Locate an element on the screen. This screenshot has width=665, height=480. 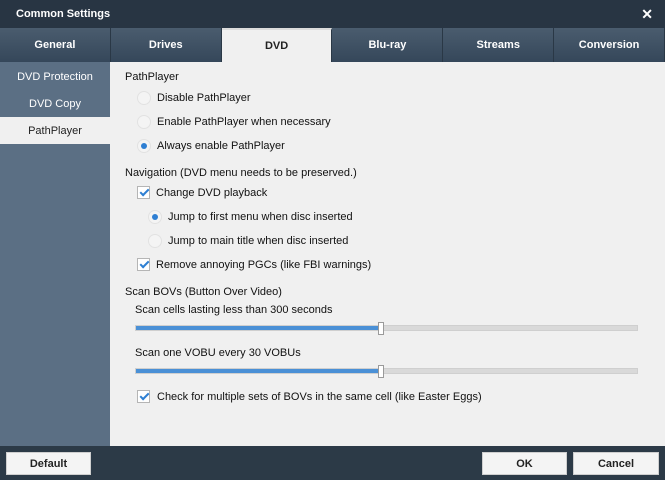
tab-dvd: DVD is located at coordinates (277, 45).